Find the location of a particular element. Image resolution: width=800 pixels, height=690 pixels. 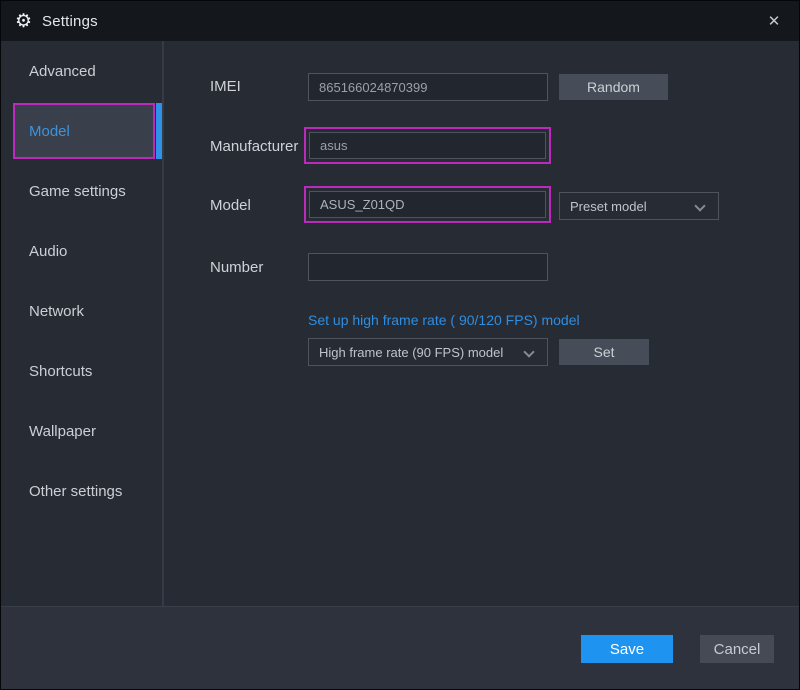

model-input is located at coordinates (427, 204).